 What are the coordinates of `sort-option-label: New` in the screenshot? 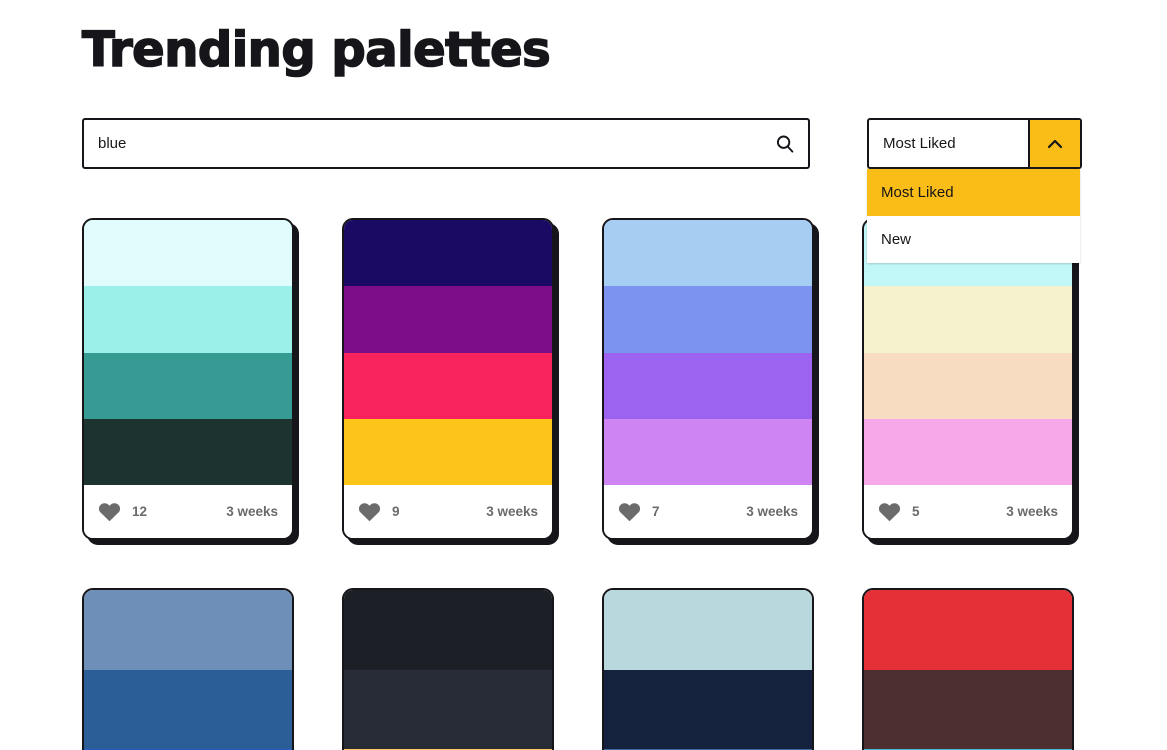 It's located at (896, 239).